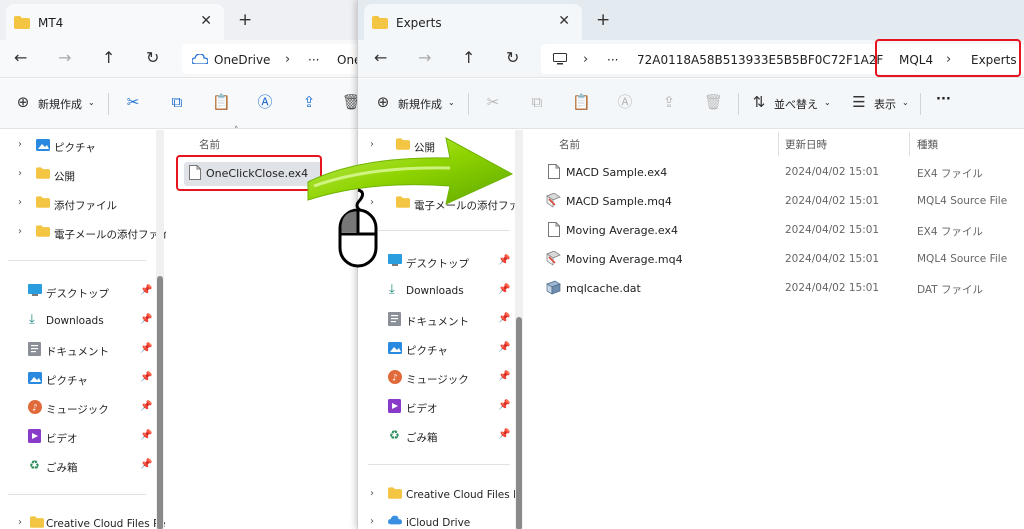 The width and height of the screenshot is (1024, 529). What do you see at coordinates (236, 131) in the screenshot?
I see `sort-caret-icon: ˄` at bounding box center [236, 131].